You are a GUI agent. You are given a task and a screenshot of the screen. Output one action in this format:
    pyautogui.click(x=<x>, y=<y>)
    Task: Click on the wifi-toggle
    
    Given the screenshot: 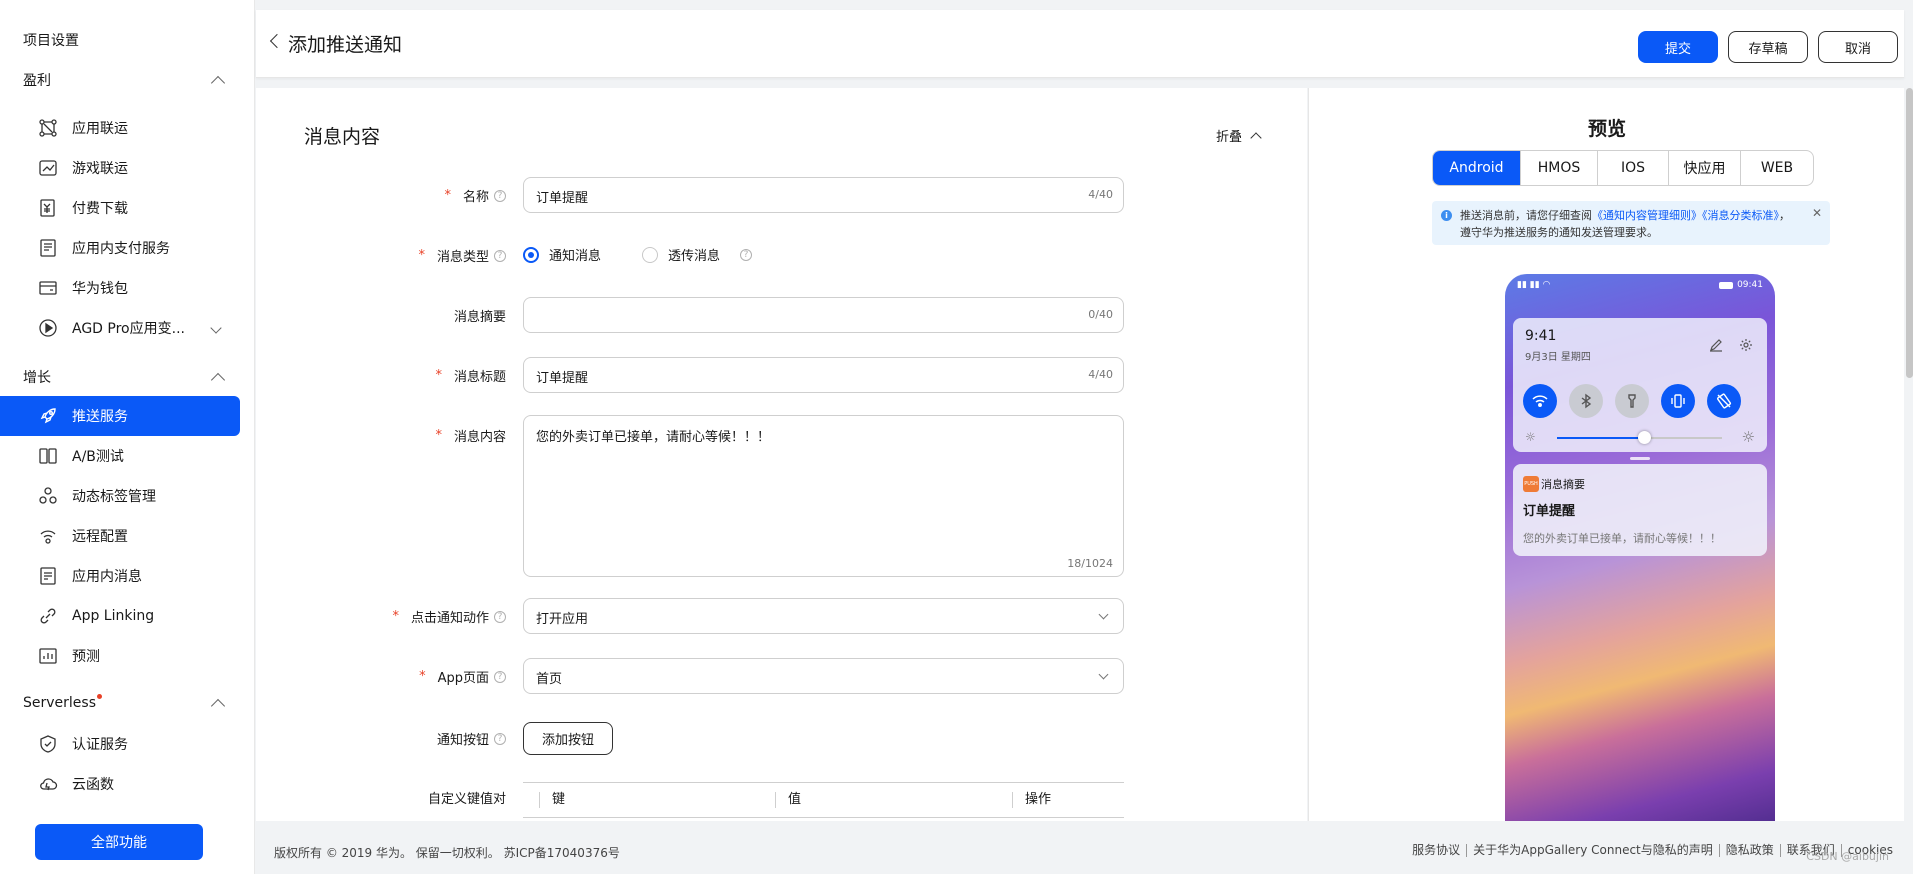 What is the action you would take?
    pyautogui.click(x=1540, y=401)
    